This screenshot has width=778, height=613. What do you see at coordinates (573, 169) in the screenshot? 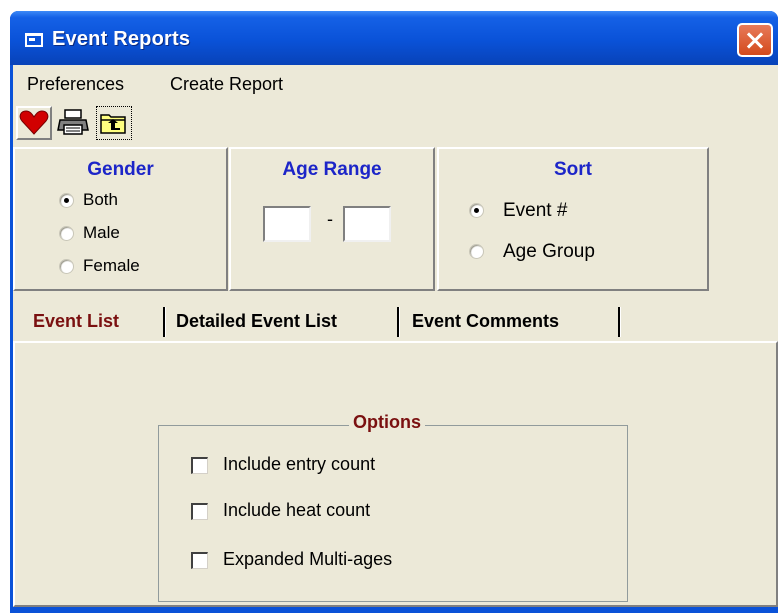
I see `sort-title: Sort` at bounding box center [573, 169].